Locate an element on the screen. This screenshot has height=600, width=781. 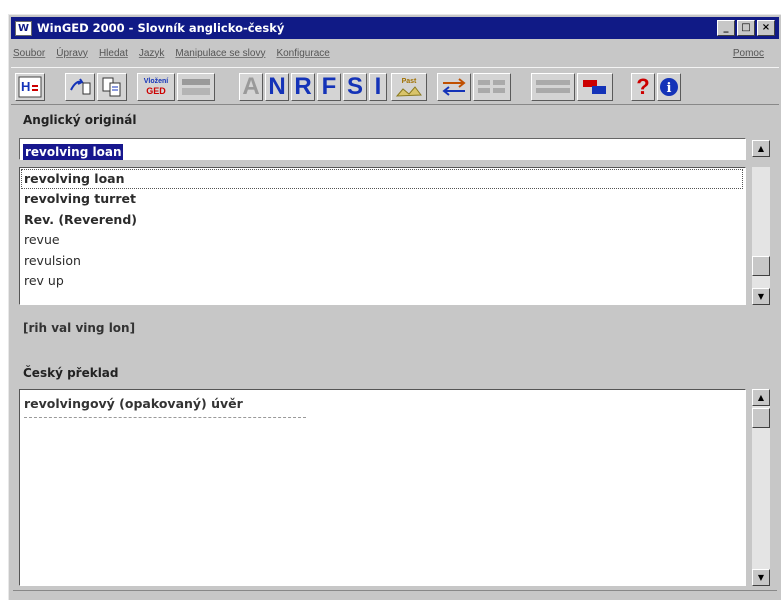
letter-r-label: R is located at coordinates (303, 86).